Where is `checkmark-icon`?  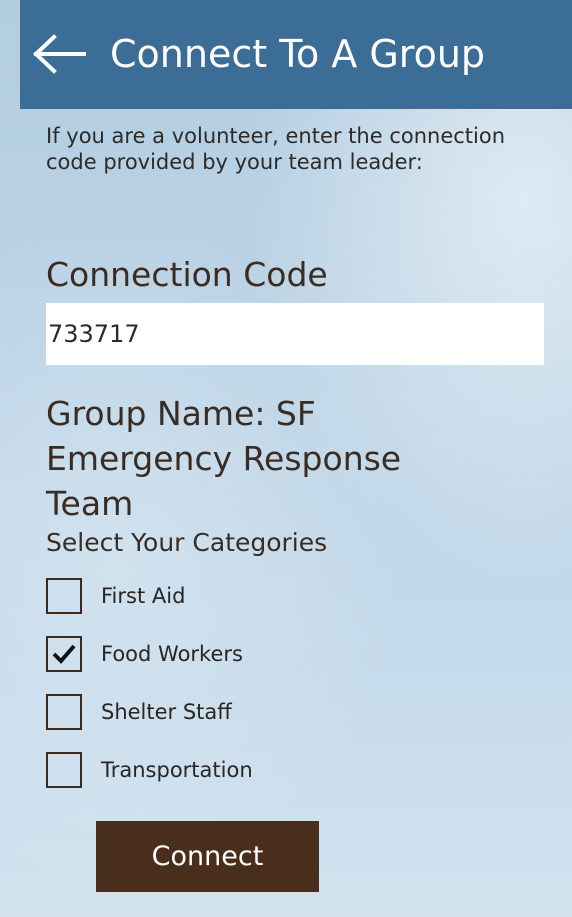 checkmark-icon is located at coordinates (64, 654).